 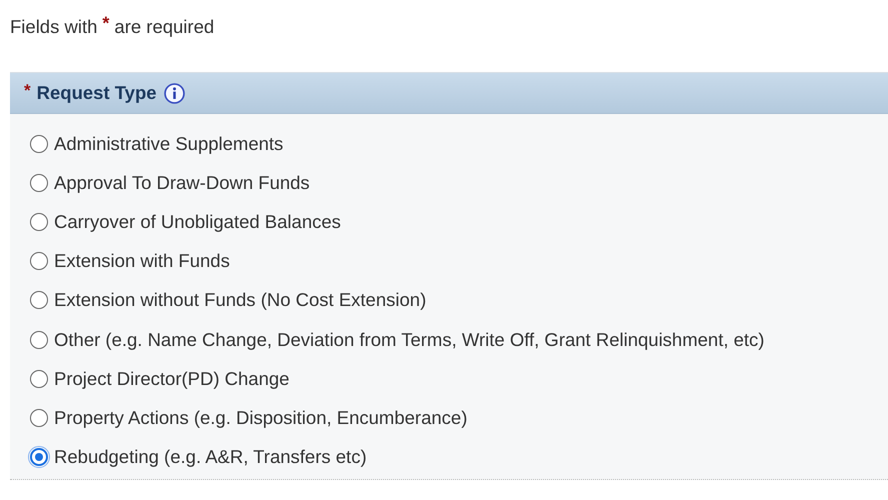 What do you see at coordinates (164, 27) in the screenshot?
I see `required-note: are required` at bounding box center [164, 27].